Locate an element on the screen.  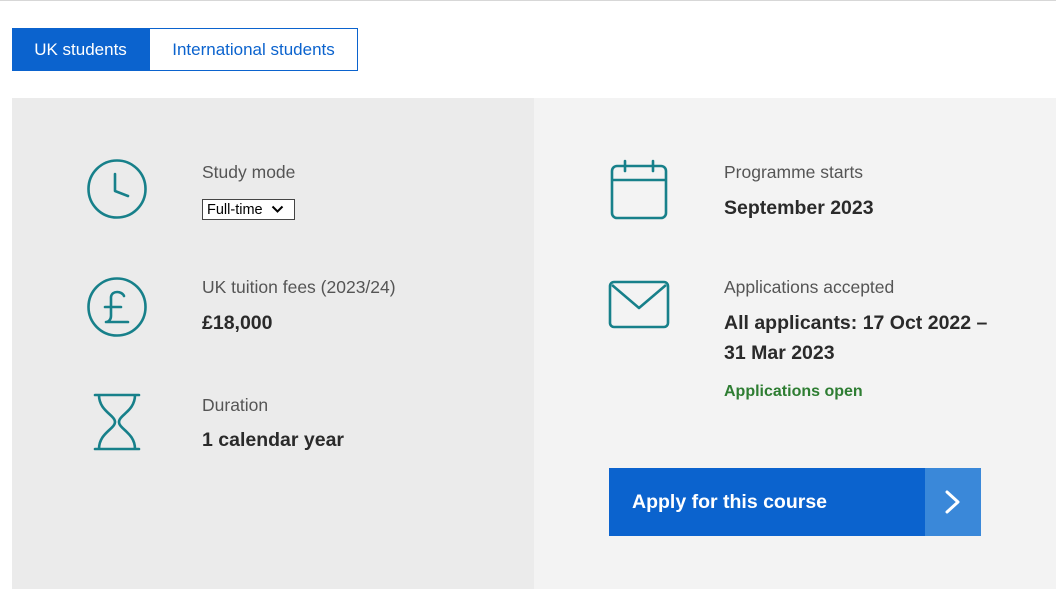
programme-starts-label: Programme starts is located at coordinates (794, 172).